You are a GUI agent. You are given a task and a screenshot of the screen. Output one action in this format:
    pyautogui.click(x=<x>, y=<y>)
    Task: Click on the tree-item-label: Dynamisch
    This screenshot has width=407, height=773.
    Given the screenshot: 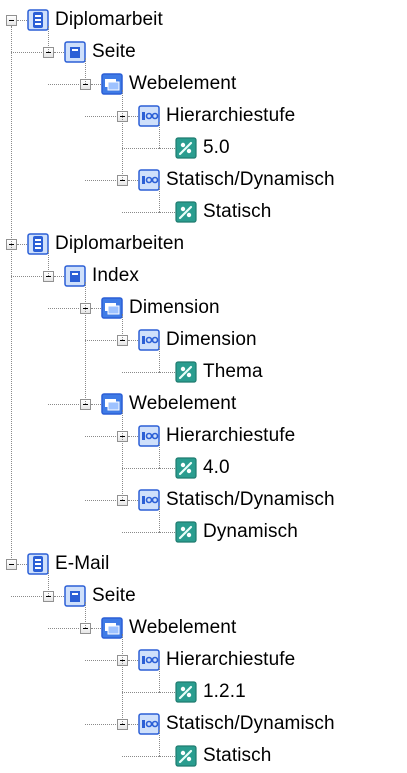 What is the action you would take?
    pyautogui.click(x=250, y=532)
    